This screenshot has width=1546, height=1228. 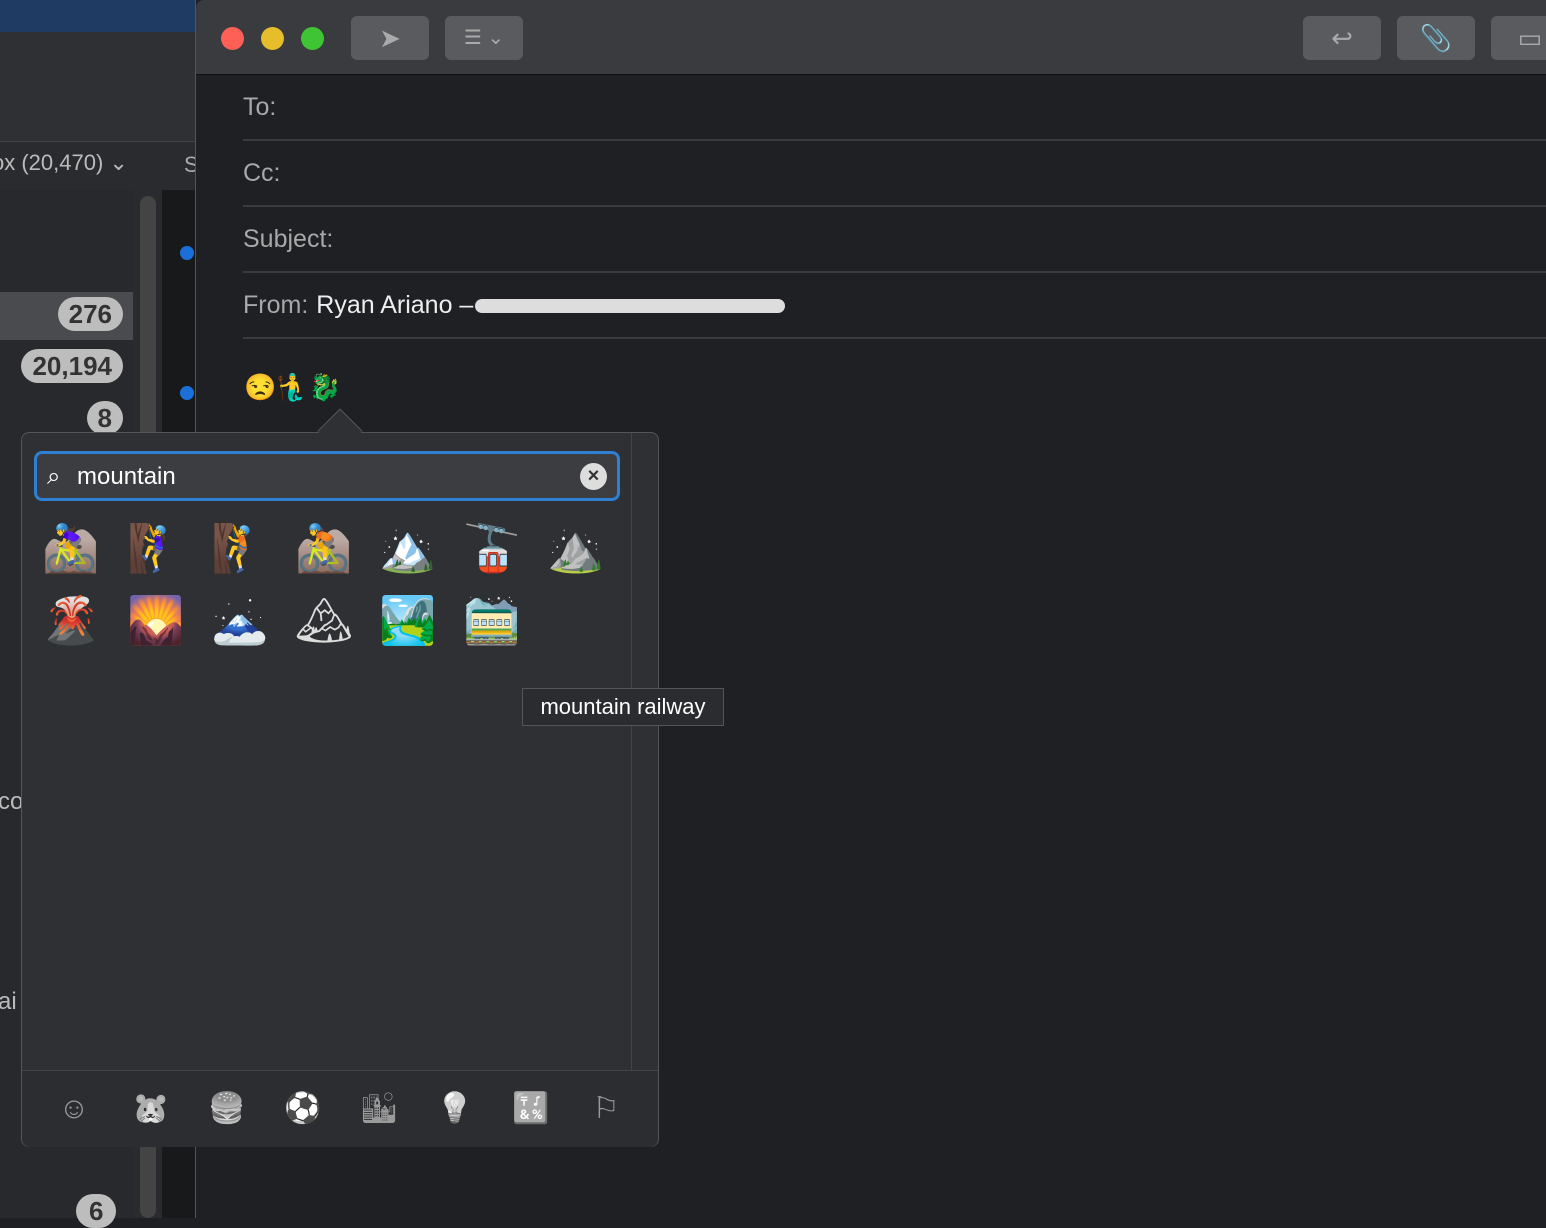 I want to click on reply-button: ↩, so click(x=1342, y=38).